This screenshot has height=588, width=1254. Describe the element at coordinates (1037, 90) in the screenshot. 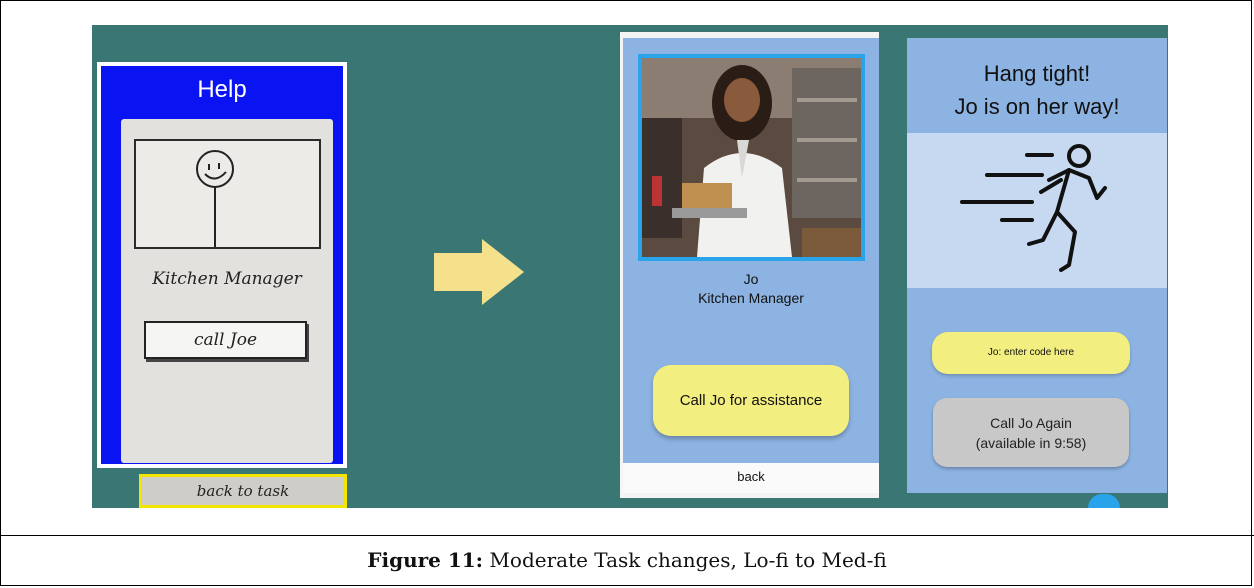

I see `waiting-heading: Hang tight! Jo is on her way!` at that location.